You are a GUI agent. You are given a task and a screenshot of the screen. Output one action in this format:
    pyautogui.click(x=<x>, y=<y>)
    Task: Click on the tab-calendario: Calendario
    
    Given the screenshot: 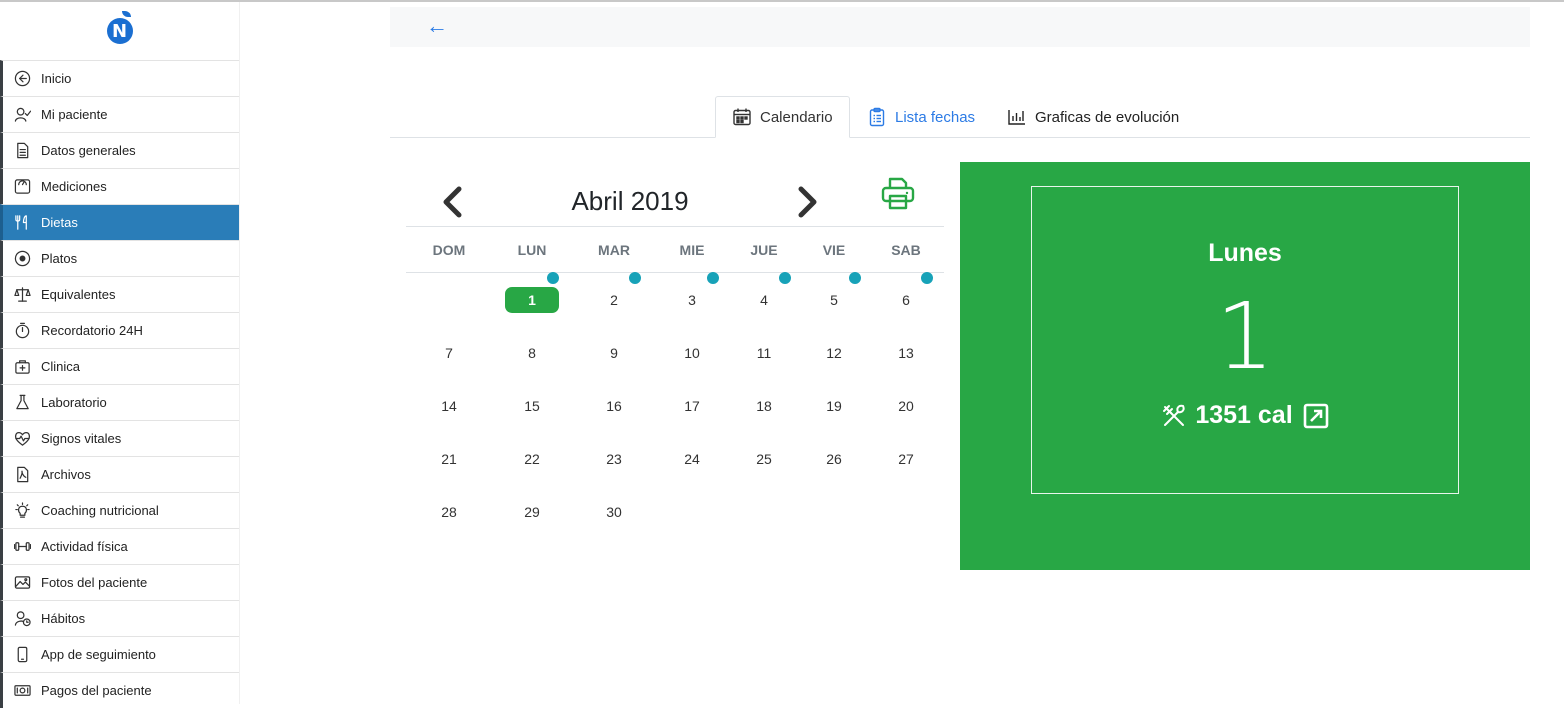 What is the action you would take?
    pyautogui.click(x=782, y=117)
    